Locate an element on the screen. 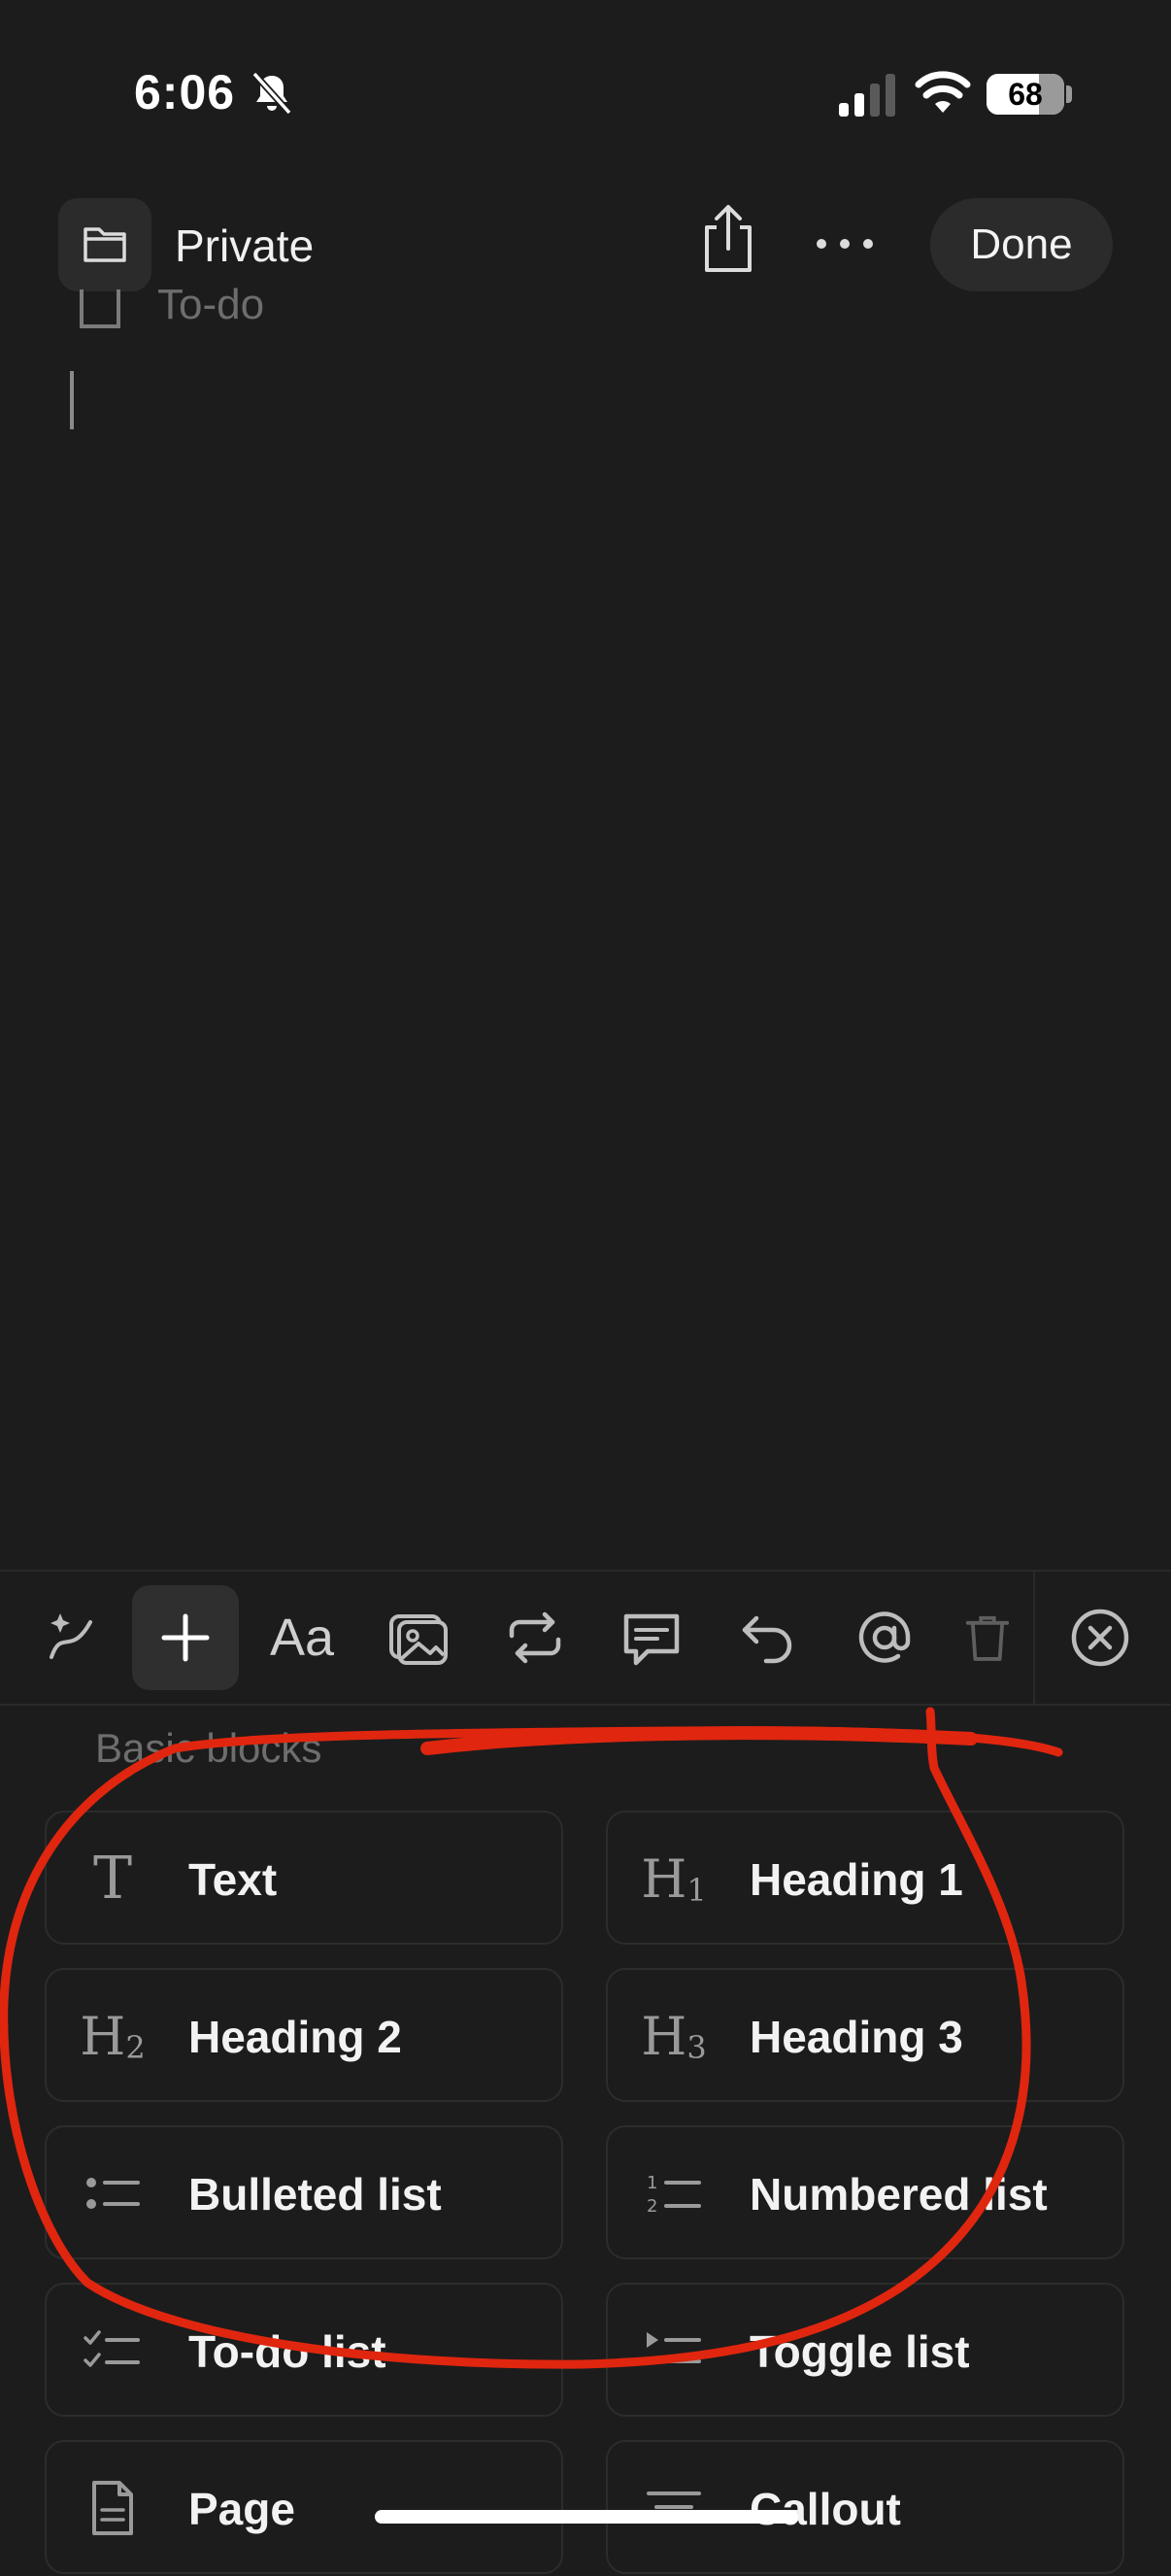  block-label: Numbered list is located at coordinates (899, 2194).